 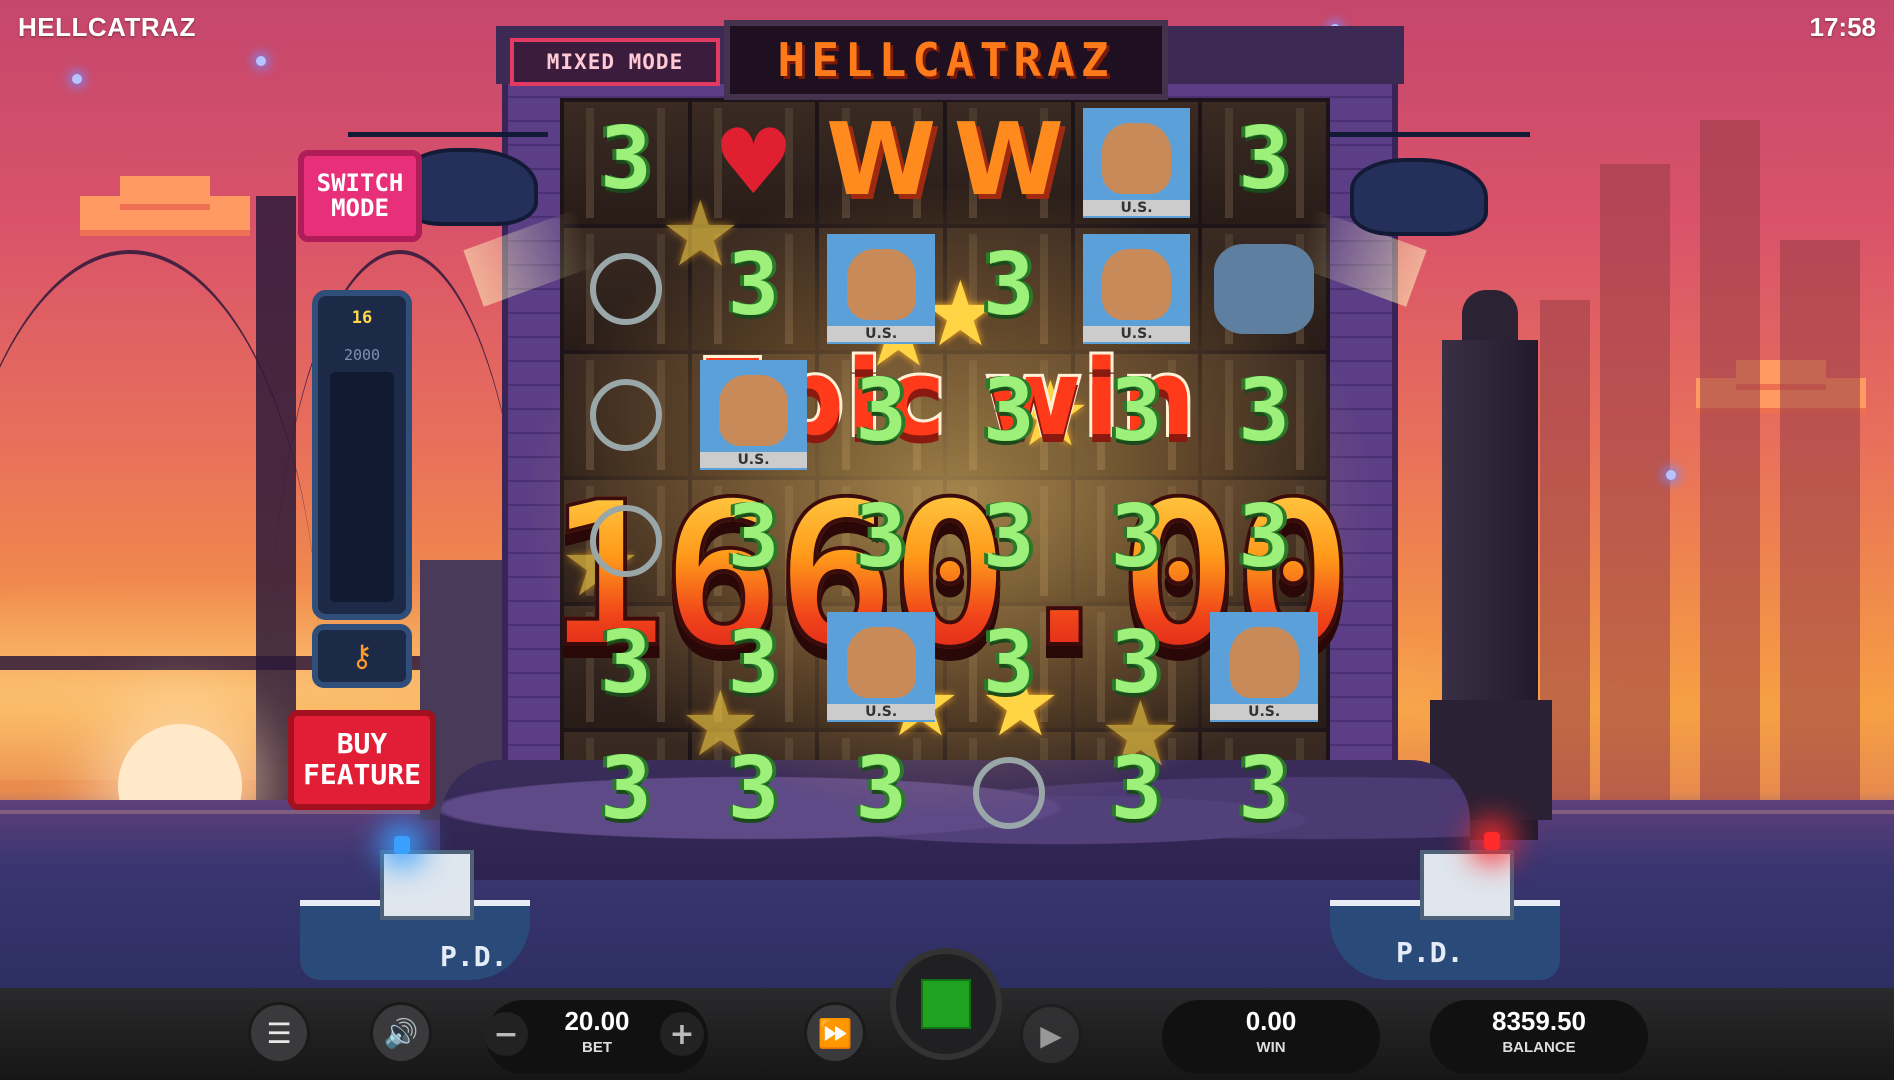 I want to click on speaker-icon: 🔊, so click(x=401, y=1033).